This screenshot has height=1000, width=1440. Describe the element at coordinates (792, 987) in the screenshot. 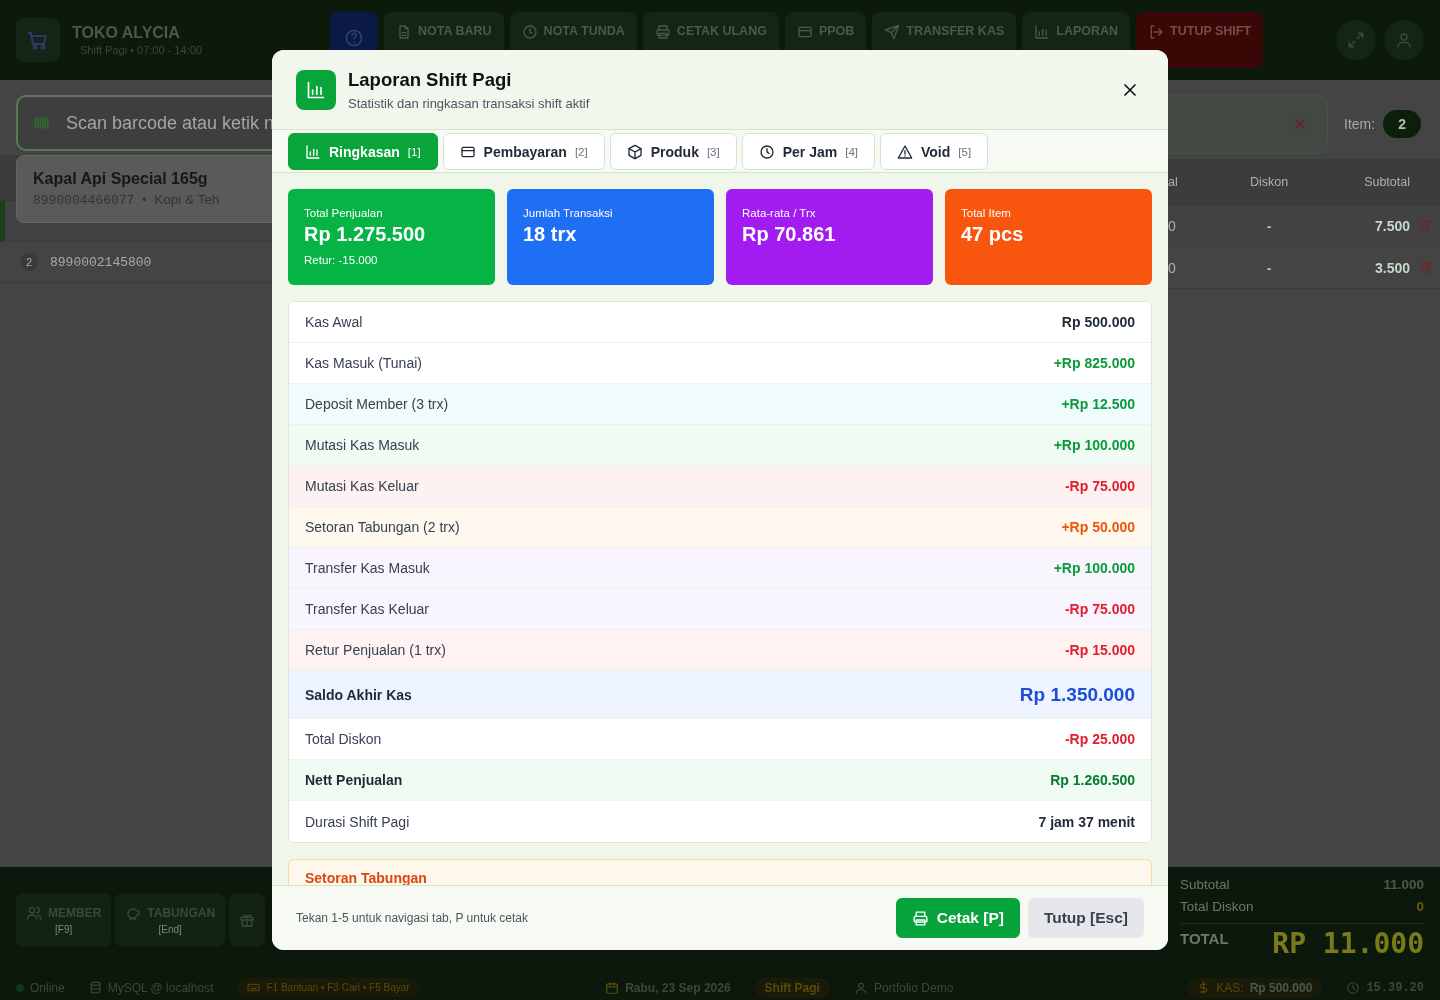

I see `shift-badge: Shift Pagi` at that location.